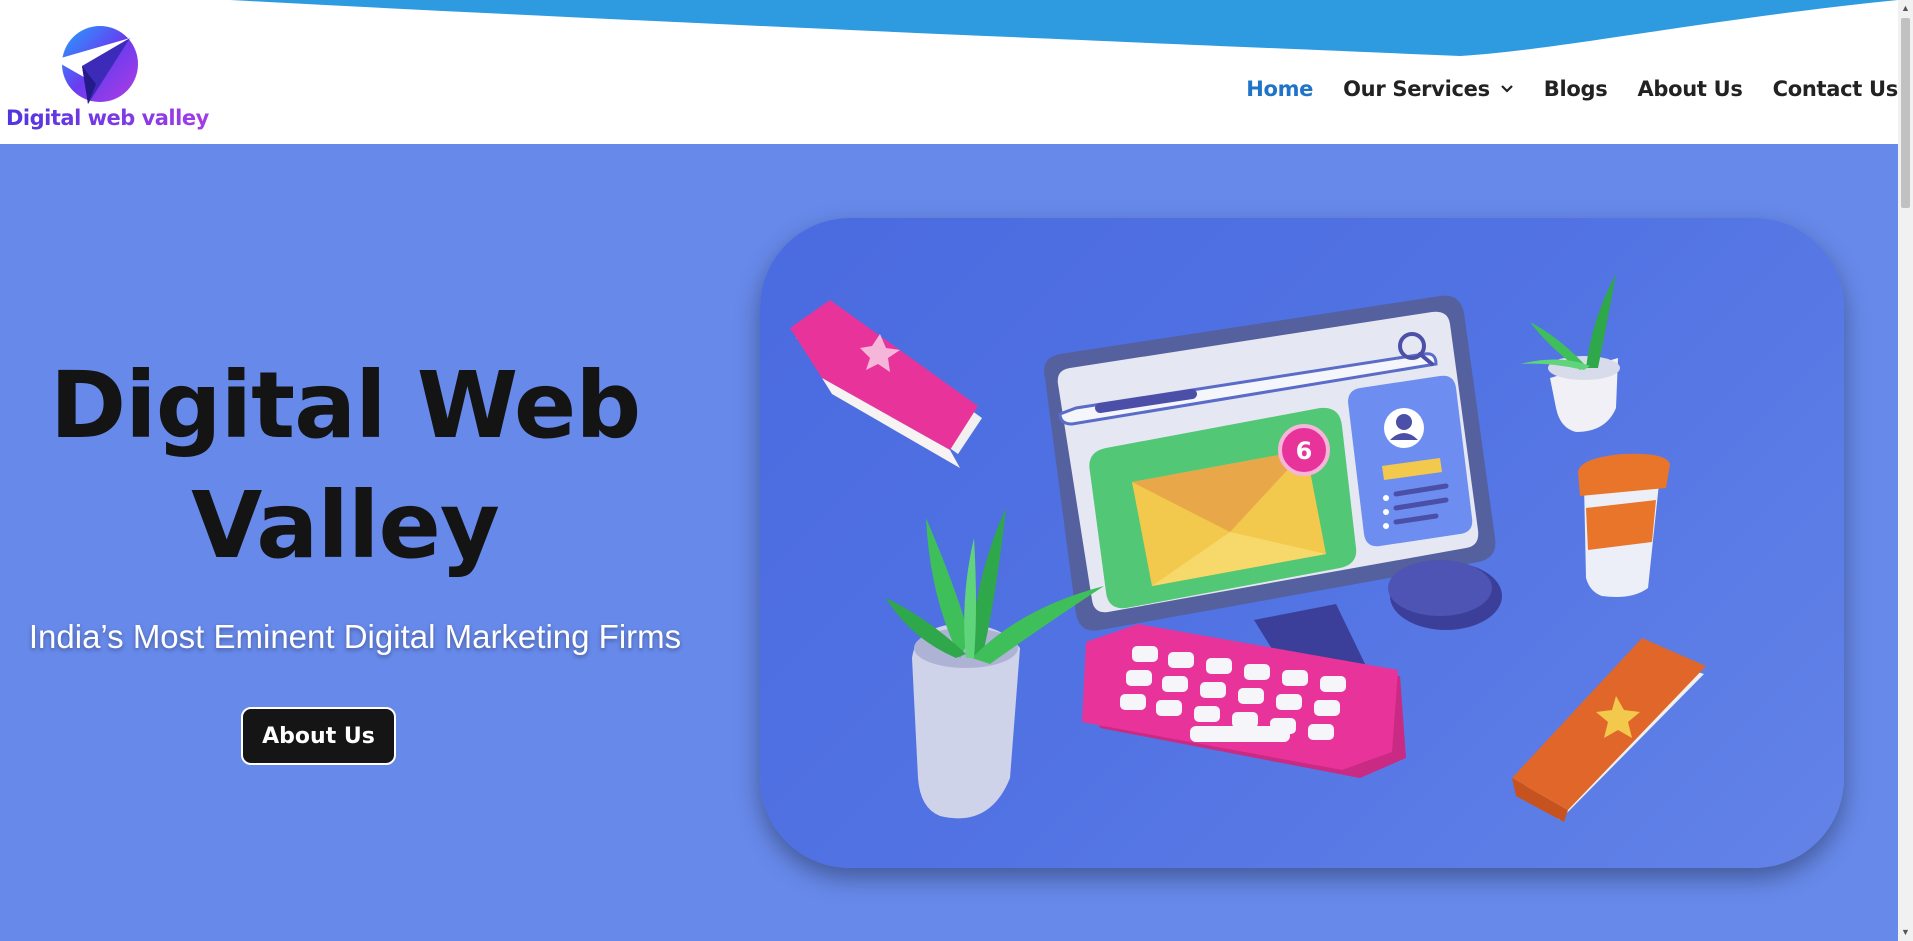  Describe the element at coordinates (1404, 428) in the screenshot. I see `profile-icon` at that location.